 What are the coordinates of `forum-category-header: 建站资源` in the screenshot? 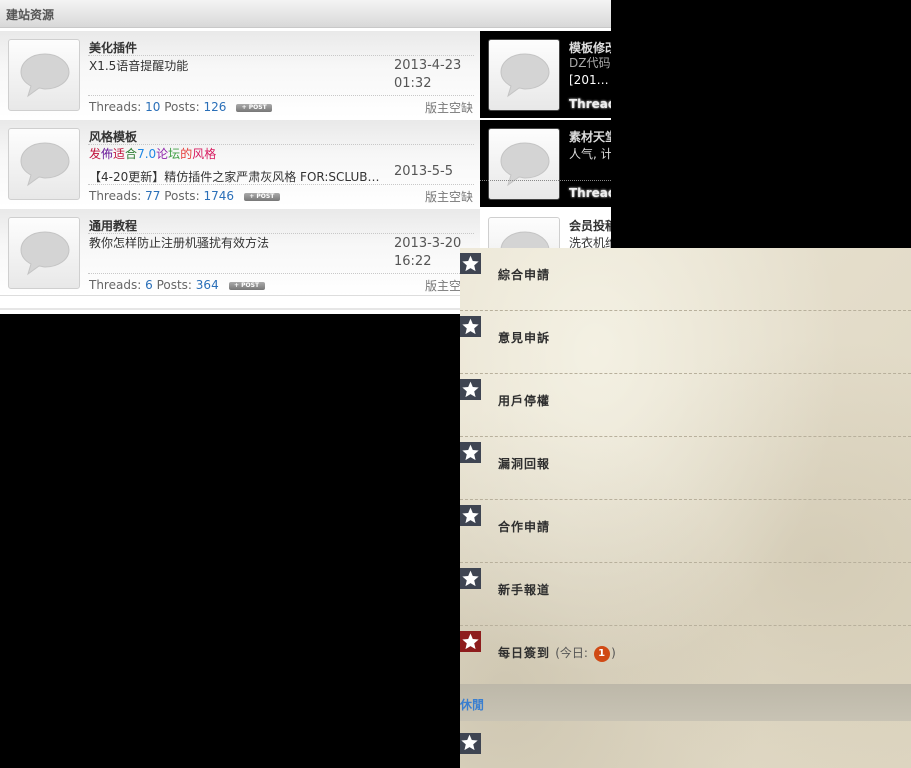 It's located at (305, 14).